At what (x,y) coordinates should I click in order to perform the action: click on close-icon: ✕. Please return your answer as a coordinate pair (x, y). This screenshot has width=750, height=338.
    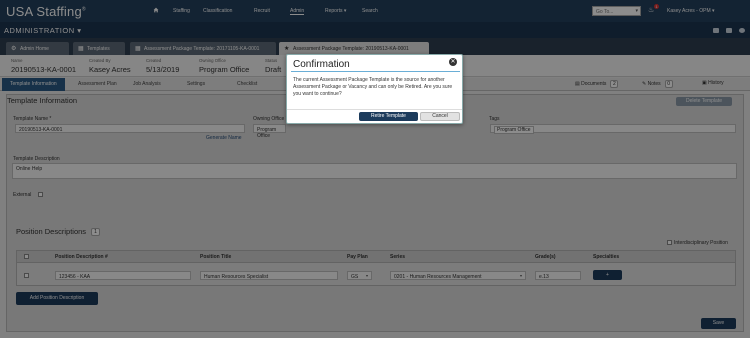
    Looking at the image, I should click on (453, 62).